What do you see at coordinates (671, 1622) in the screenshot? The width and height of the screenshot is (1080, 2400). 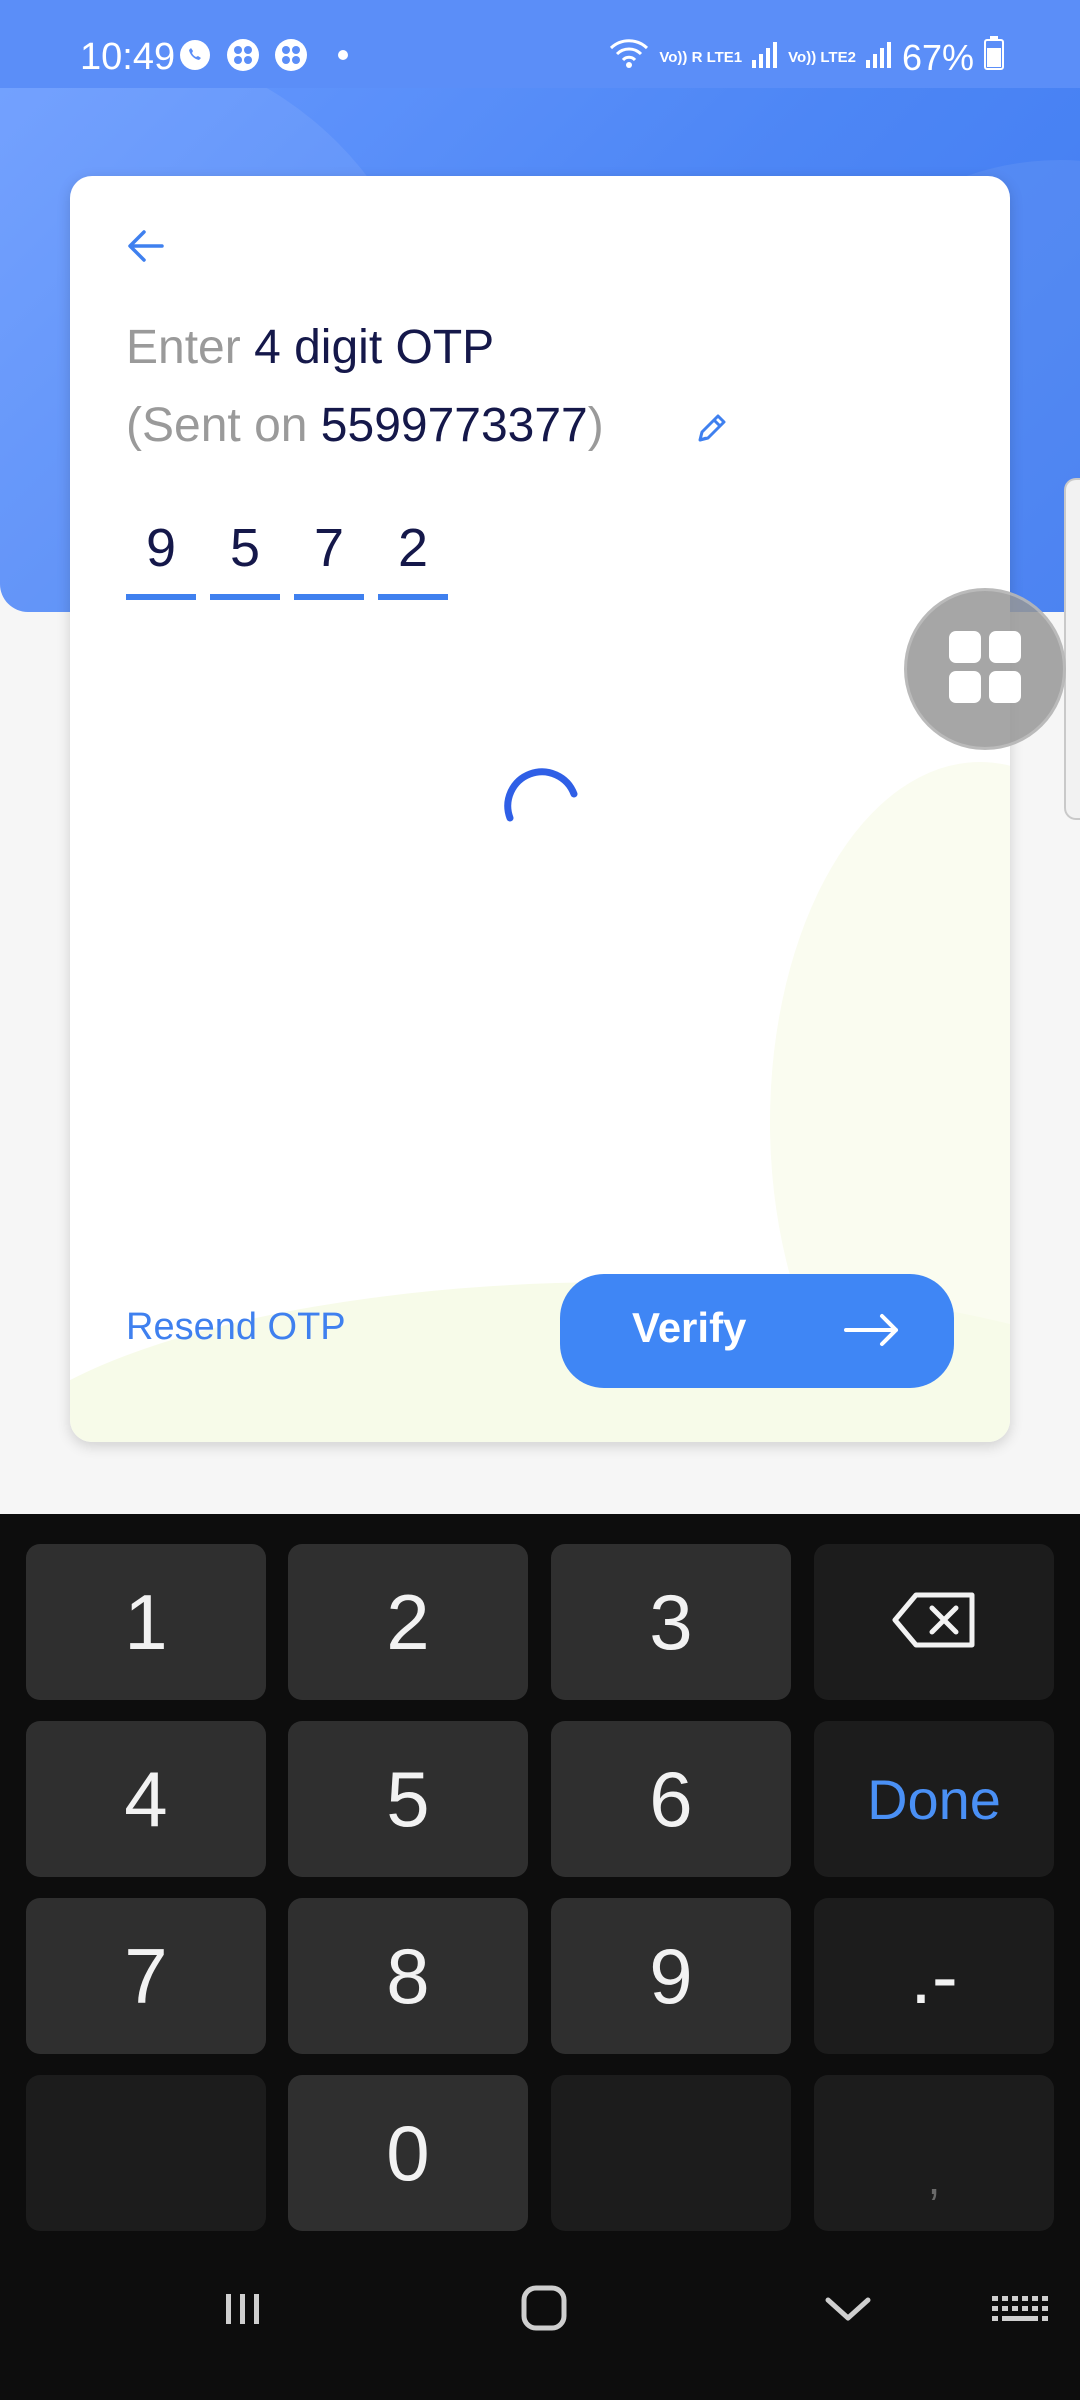 I see `key-3: 3` at bounding box center [671, 1622].